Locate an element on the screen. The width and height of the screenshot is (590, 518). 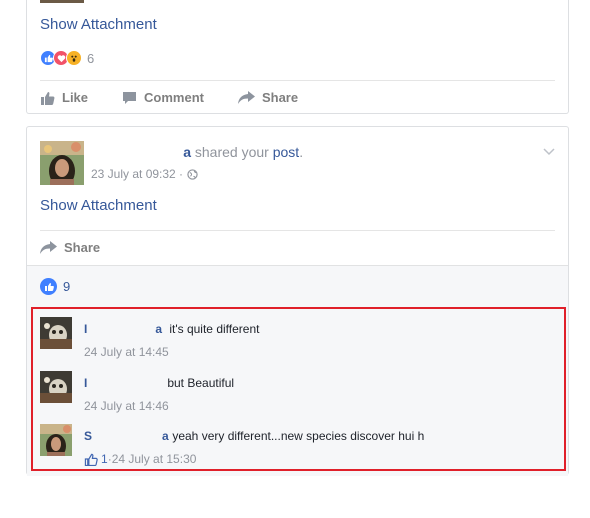
post-actions: Like Comment Share is located at coordinates (186, 97).